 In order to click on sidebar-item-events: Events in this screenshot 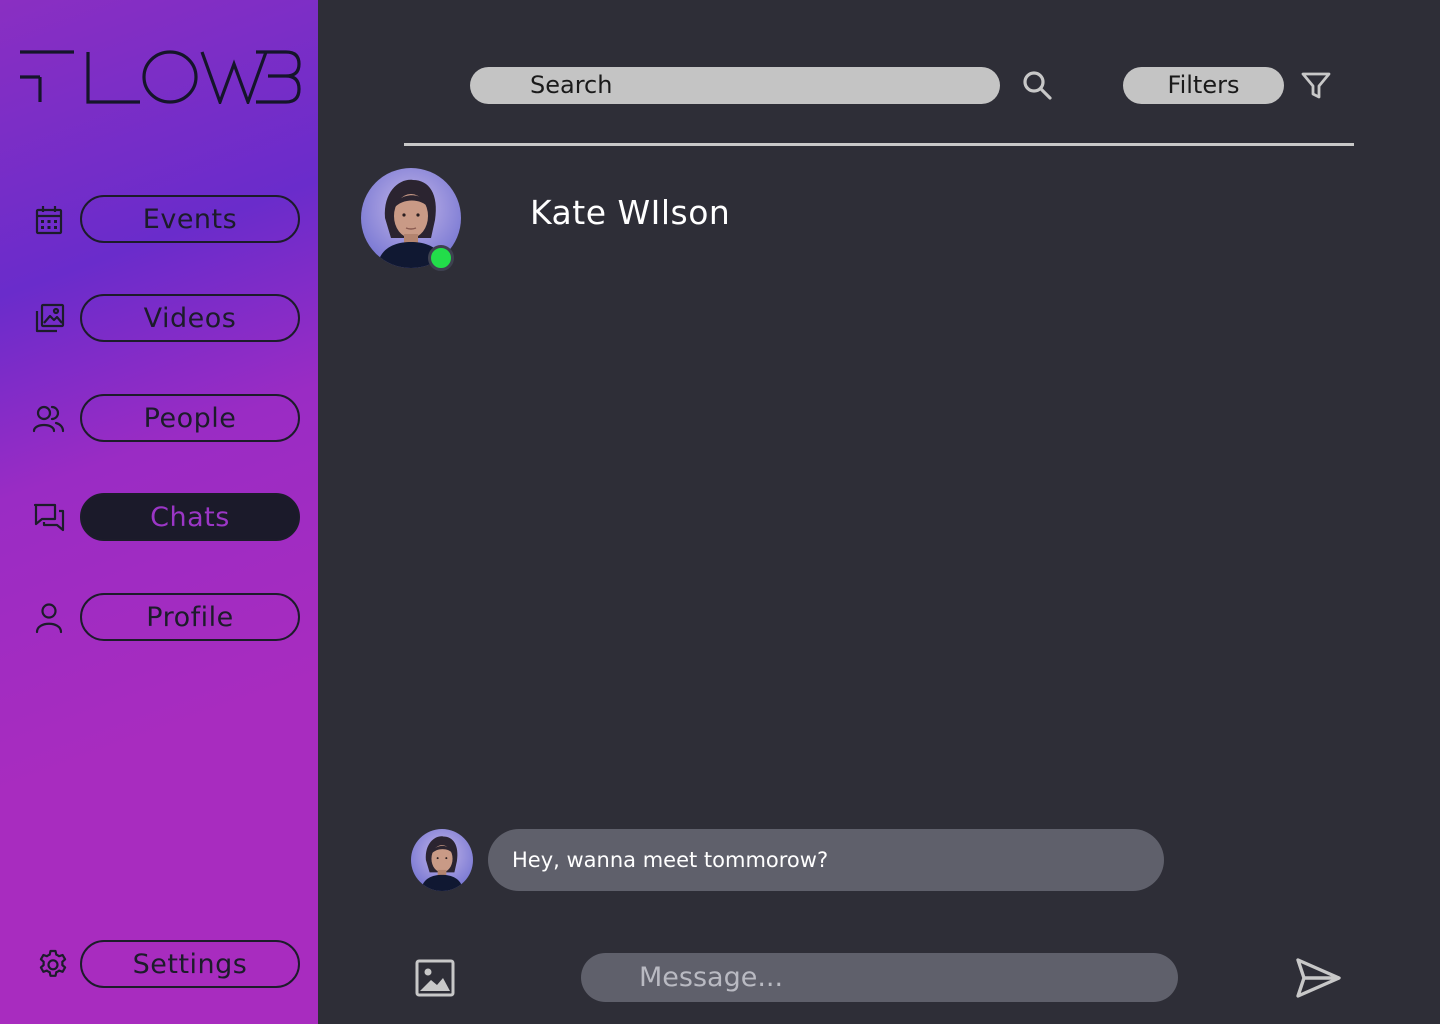, I will do `click(159, 219)`.